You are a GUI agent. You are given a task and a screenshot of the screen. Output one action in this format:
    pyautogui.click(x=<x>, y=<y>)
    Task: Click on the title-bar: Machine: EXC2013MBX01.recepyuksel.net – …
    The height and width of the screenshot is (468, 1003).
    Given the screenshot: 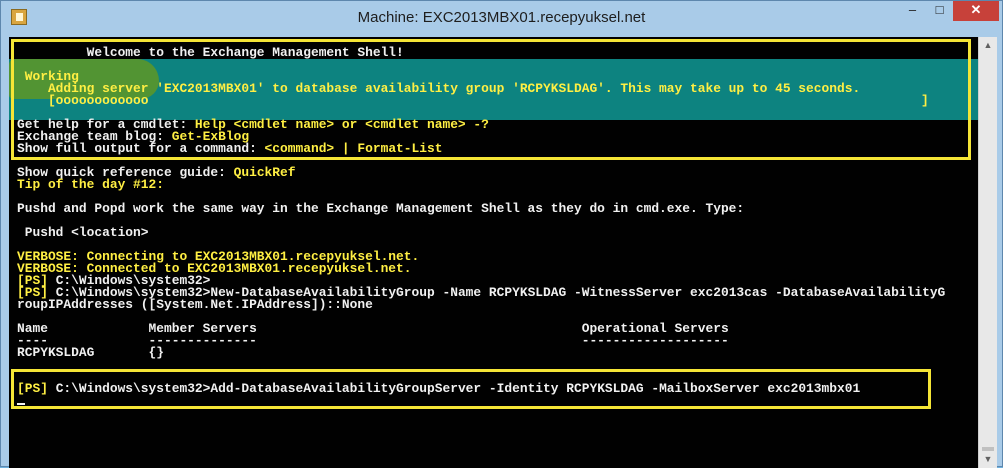 What is the action you would take?
    pyautogui.click(x=501, y=18)
    